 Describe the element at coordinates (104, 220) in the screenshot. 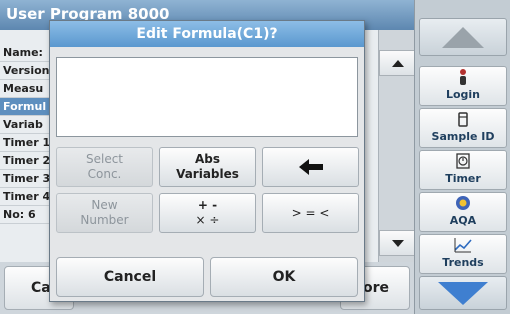

I see `new-number-label-line2: Number` at that location.